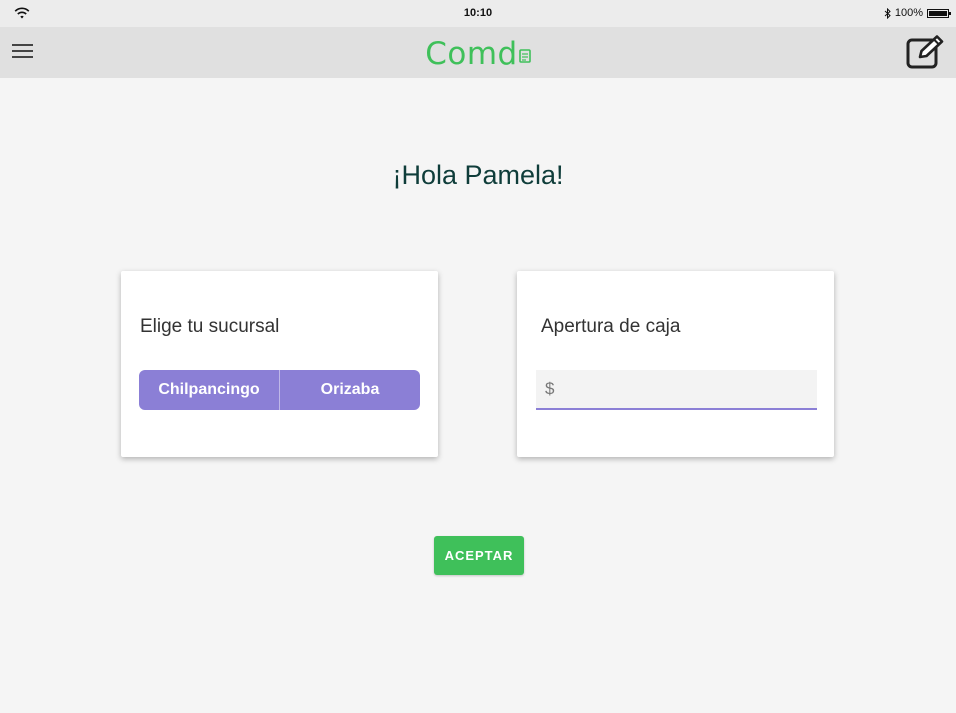  I want to click on greeting-heading: ¡Hola Pamela!, so click(478, 175).